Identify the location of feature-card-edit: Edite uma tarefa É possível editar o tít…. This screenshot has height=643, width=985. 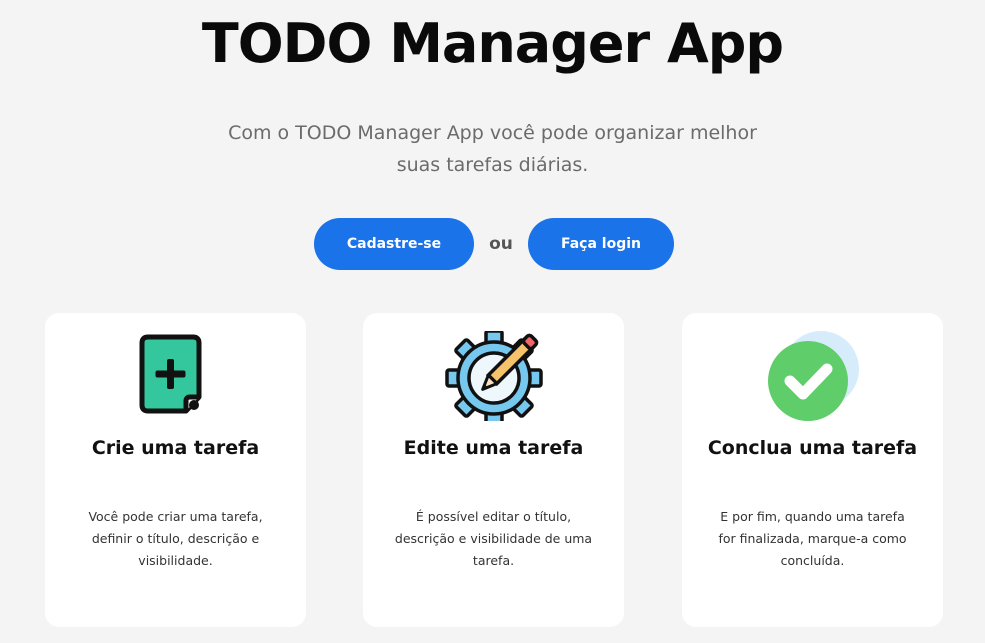
(493, 470).